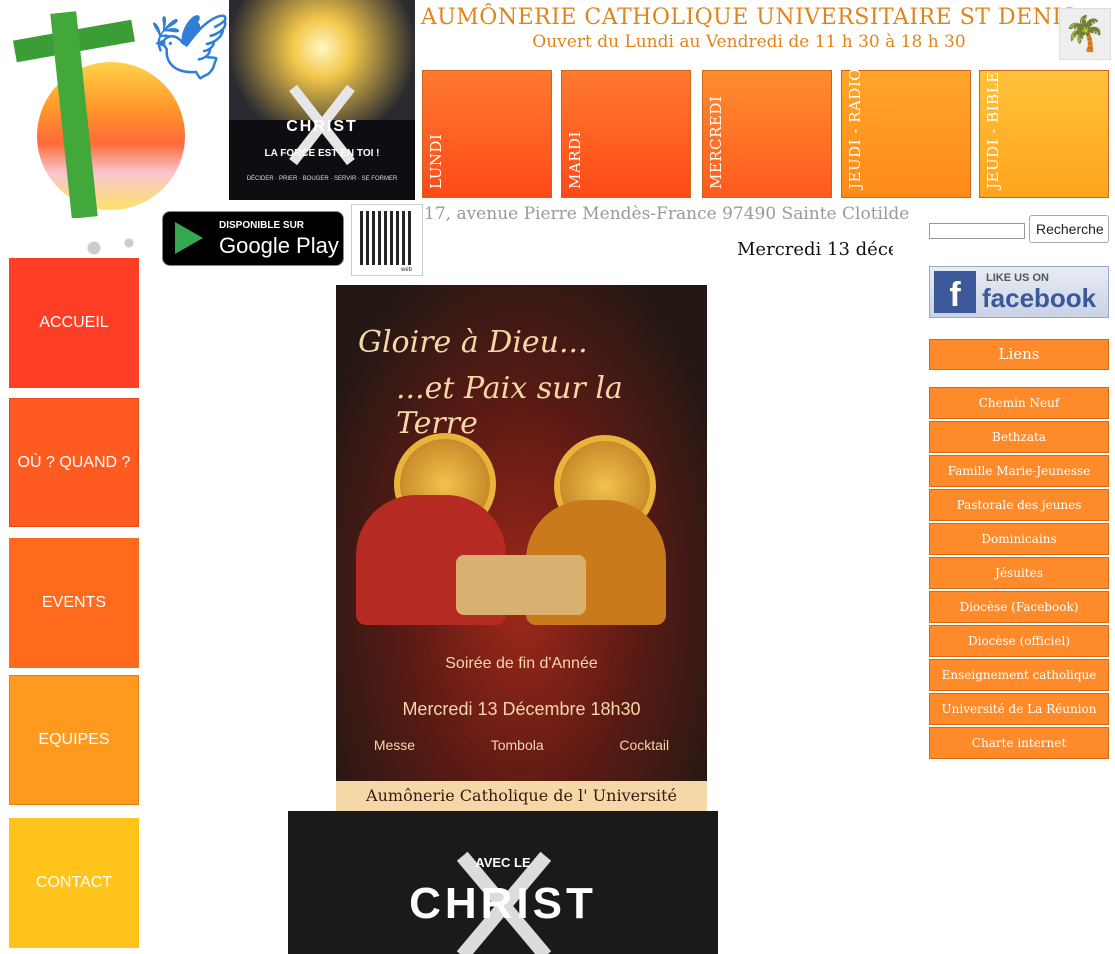 Image resolution: width=1115 pixels, height=954 pixels. I want to click on nav-equipes: EQUIPES, so click(74, 740).